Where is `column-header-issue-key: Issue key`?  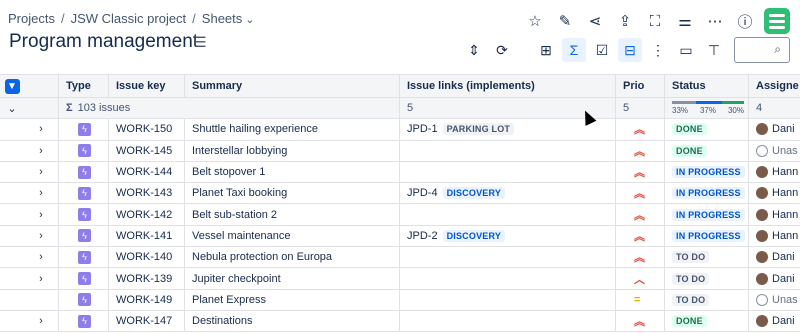 column-header-issue-key: Issue key is located at coordinates (146, 86).